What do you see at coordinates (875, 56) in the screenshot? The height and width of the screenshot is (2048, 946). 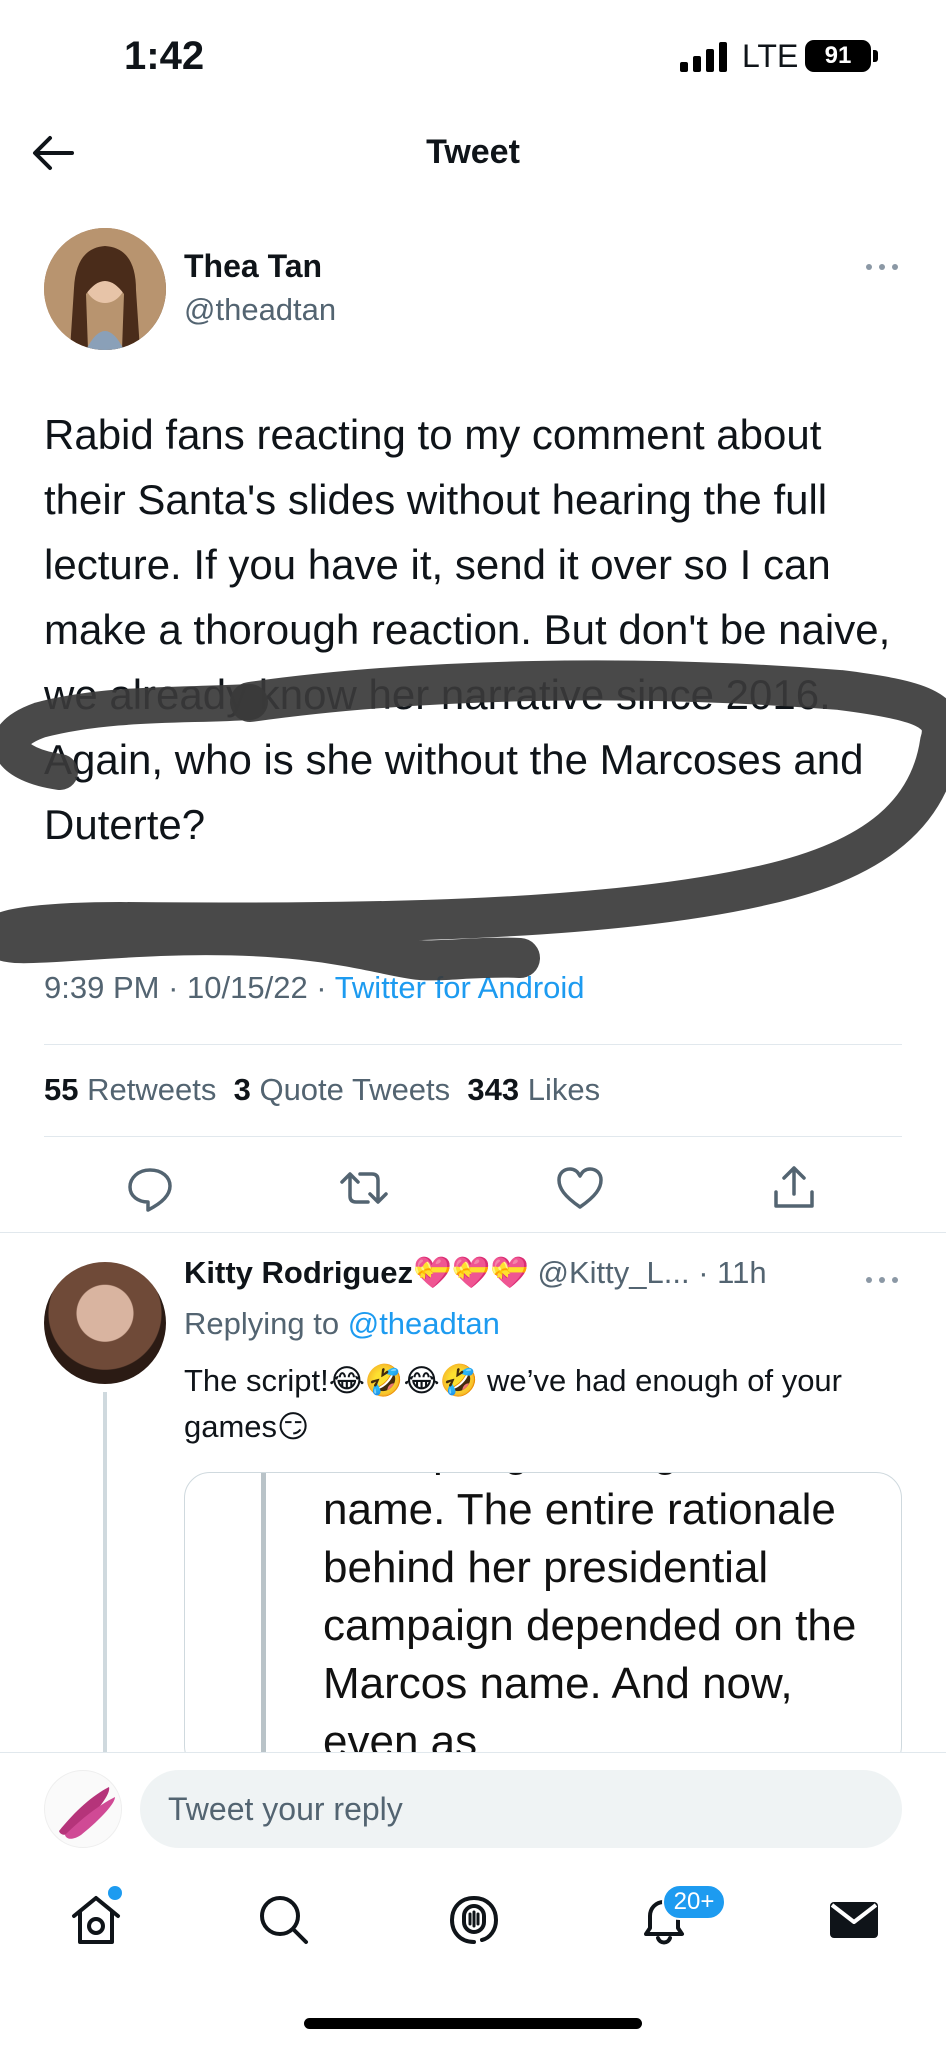 I see `battery-nub` at bounding box center [875, 56].